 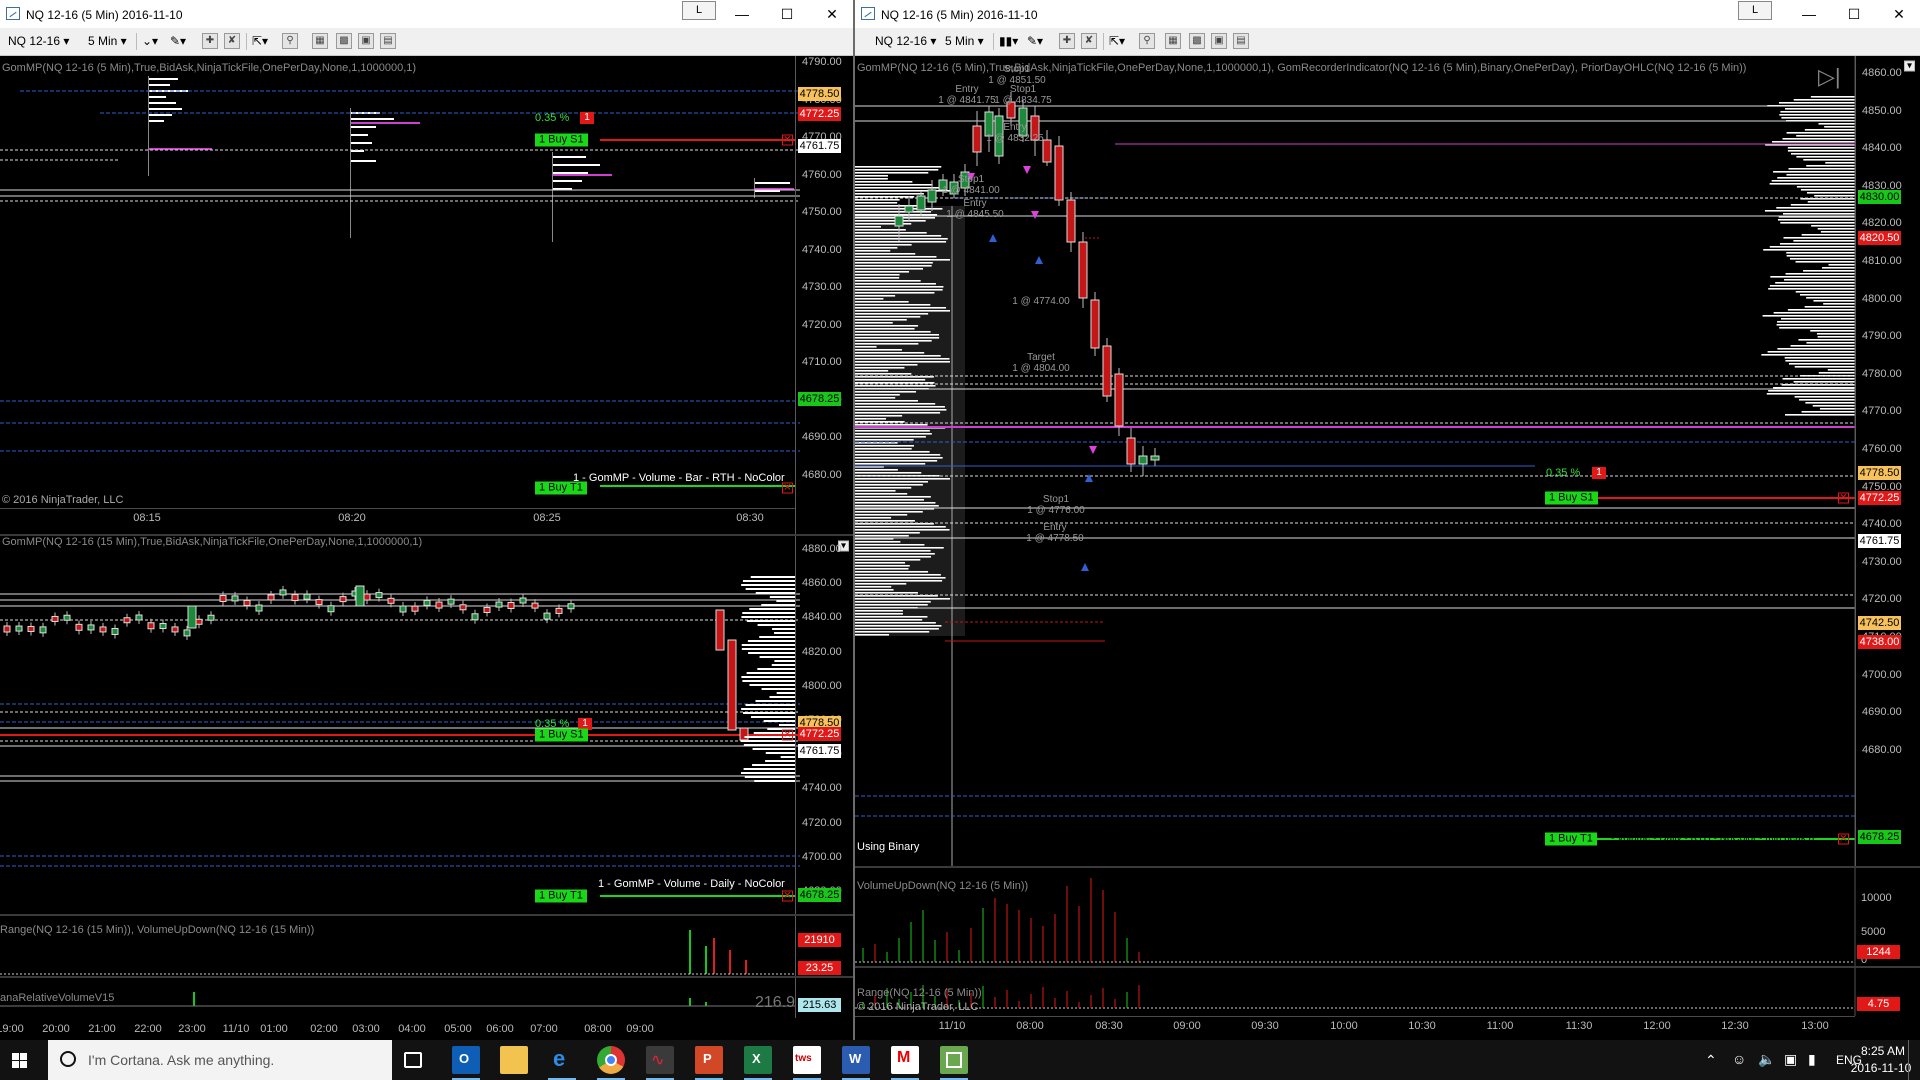 I want to click on acrobat-icon: M, so click(x=905, y=1063).